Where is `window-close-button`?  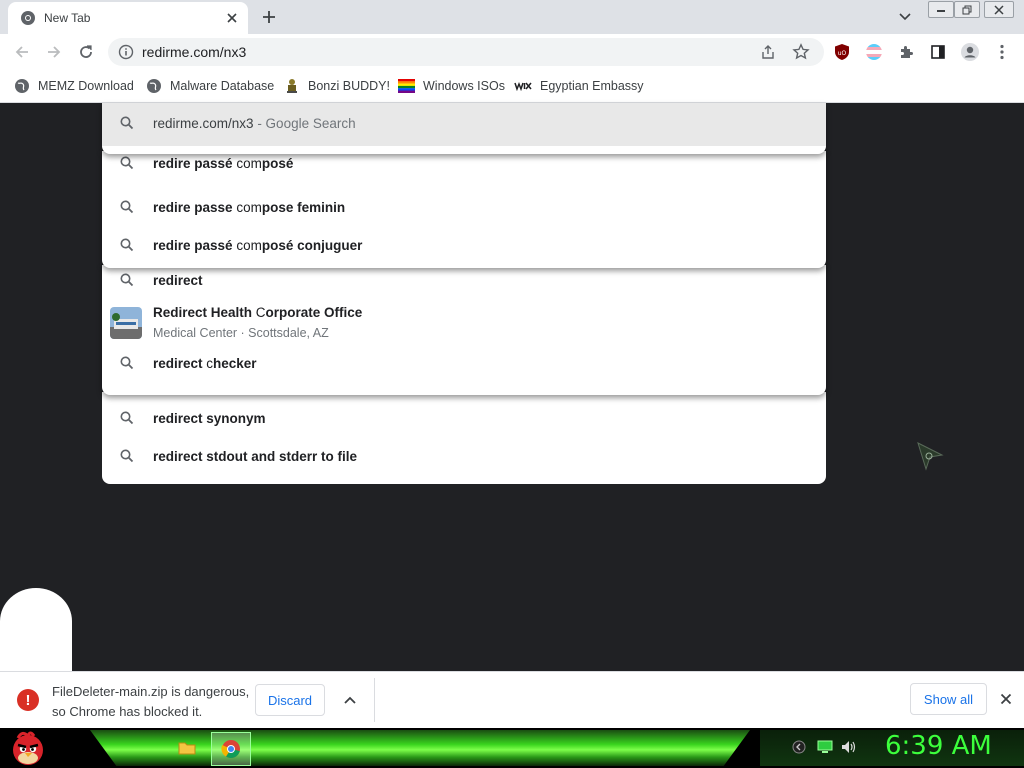 window-close-button is located at coordinates (999, 9).